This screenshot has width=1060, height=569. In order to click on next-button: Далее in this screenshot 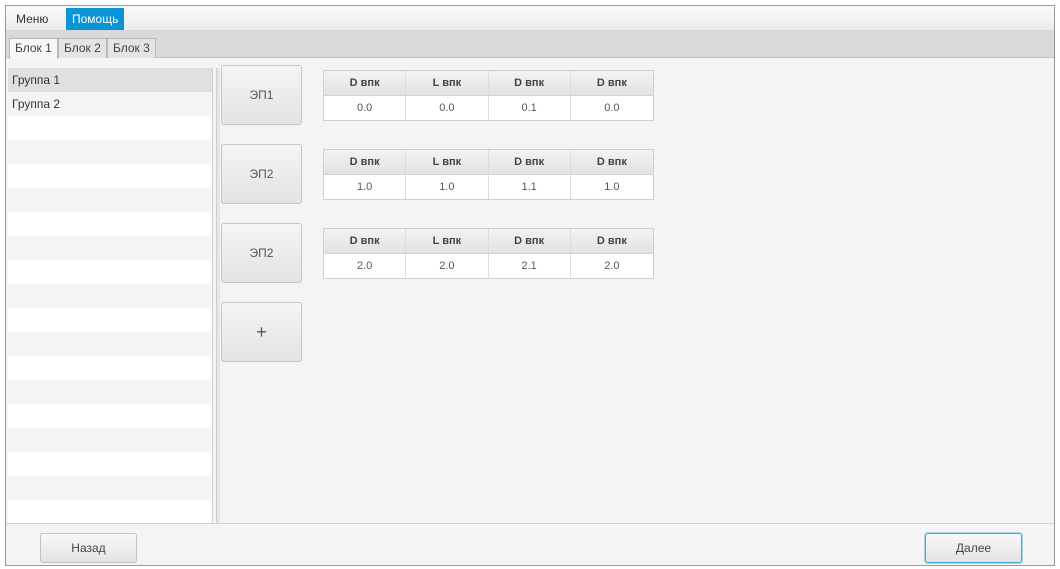, I will do `click(973, 548)`.